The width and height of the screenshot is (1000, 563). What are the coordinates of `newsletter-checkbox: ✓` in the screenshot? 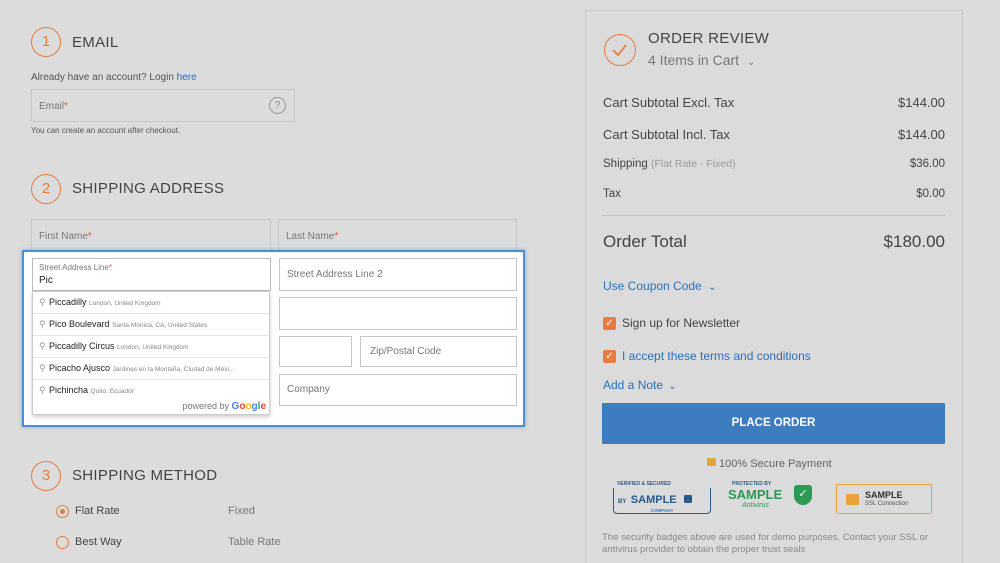 It's located at (609, 323).